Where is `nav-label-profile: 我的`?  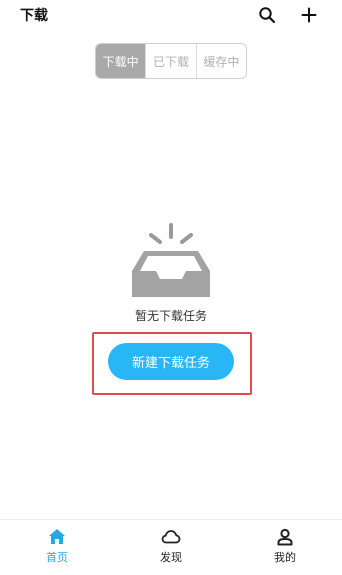
nav-label-profile: 我的 is located at coordinates (285, 557).